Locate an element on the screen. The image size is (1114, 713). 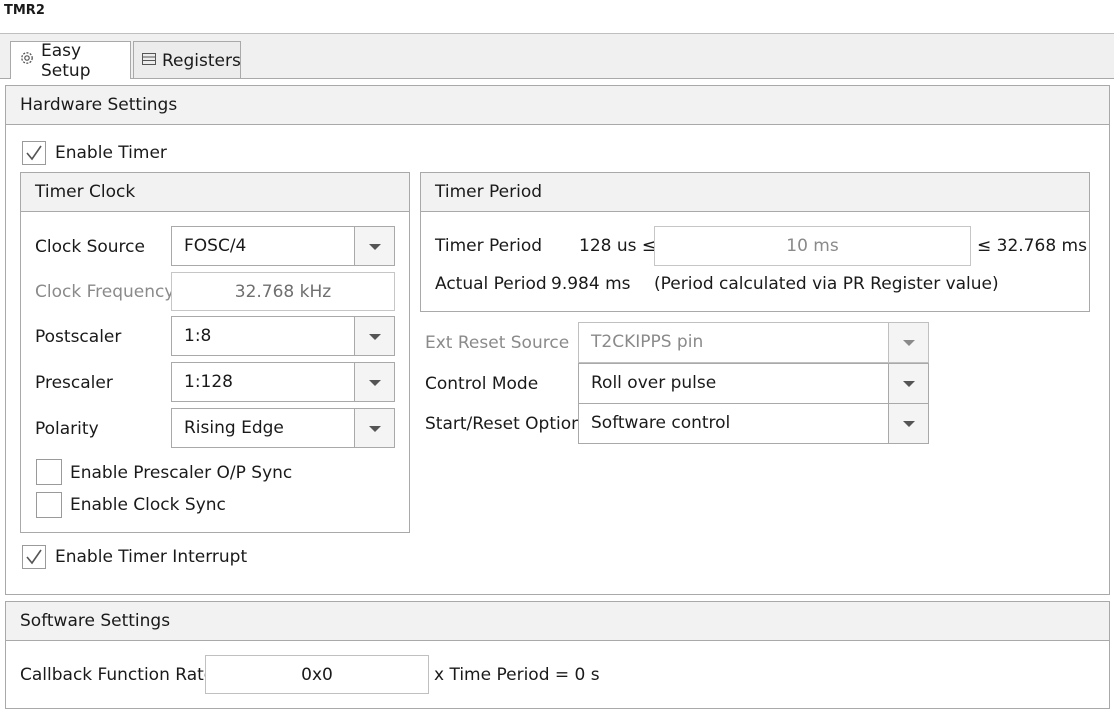
prescaler-dropdown-button is located at coordinates (374, 382).